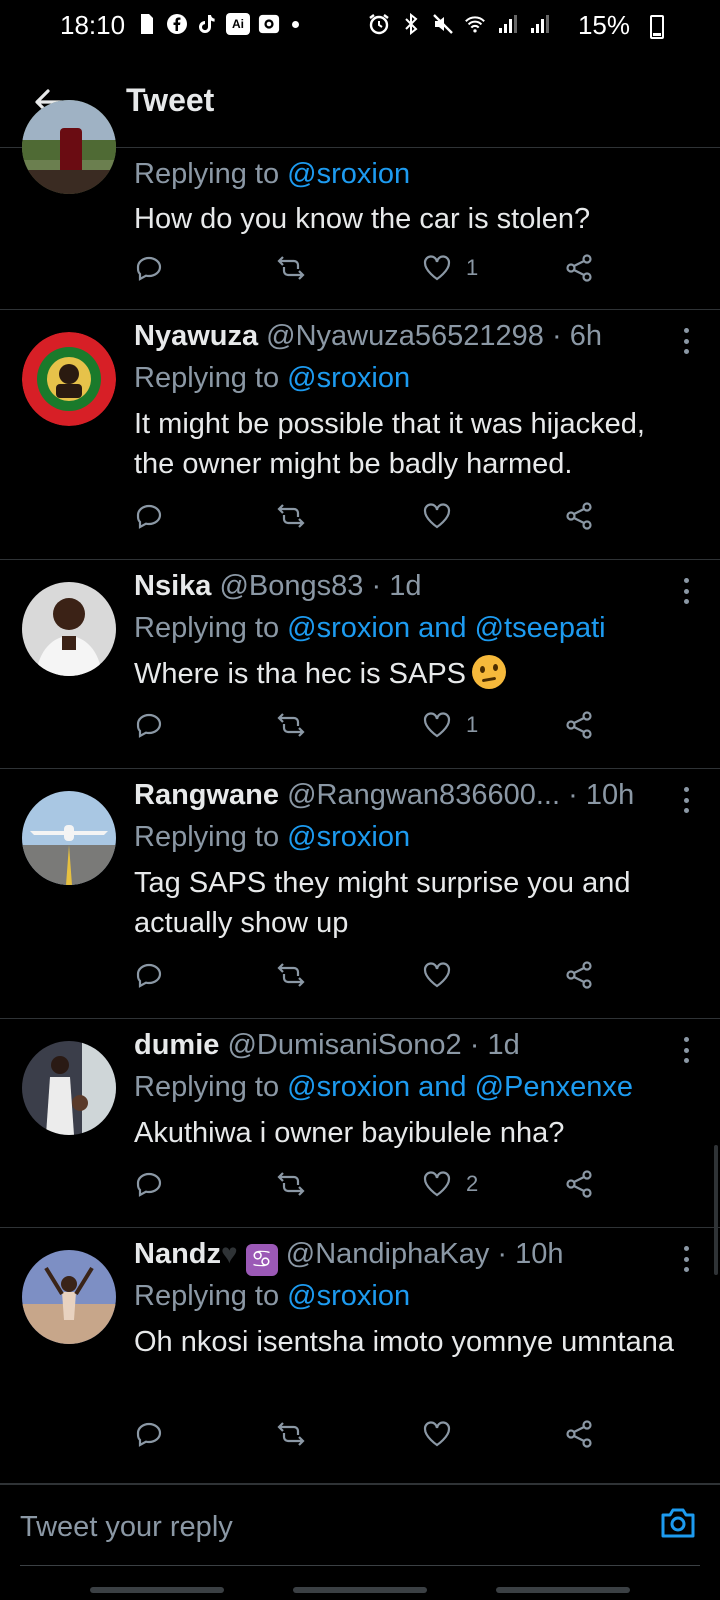 The height and width of the screenshot is (1600, 720). Describe the element at coordinates (503, 1045) in the screenshot. I see `tweet-time: 1d` at that location.